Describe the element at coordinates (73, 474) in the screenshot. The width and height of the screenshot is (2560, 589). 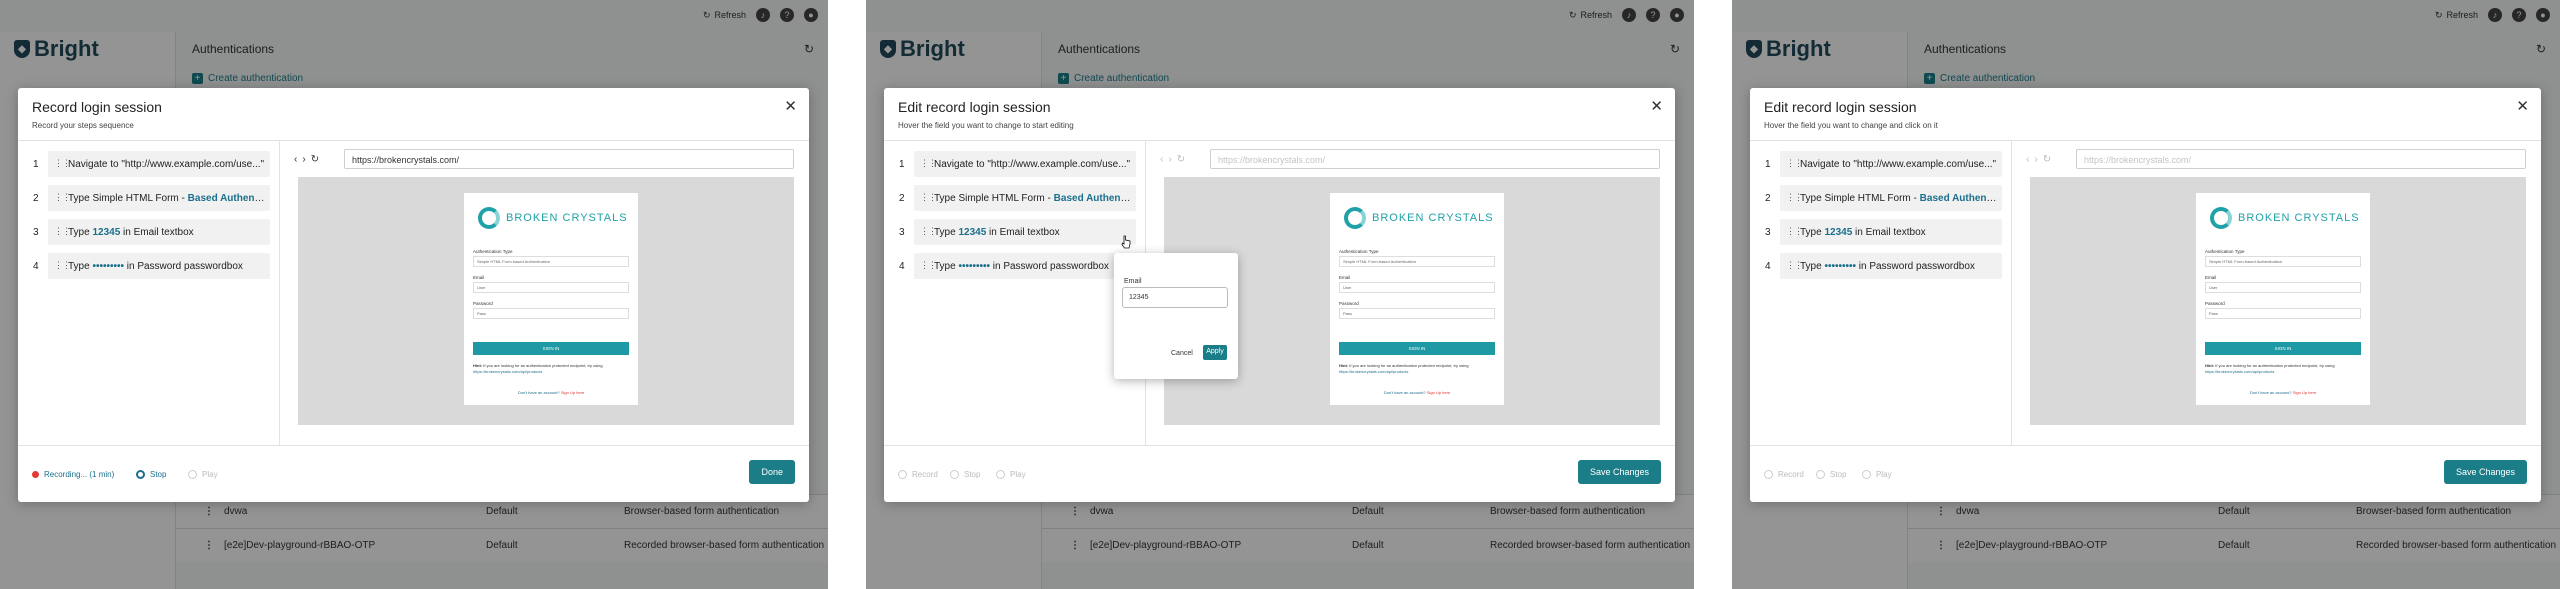
I see `record-button: Recording... (1 min)` at that location.